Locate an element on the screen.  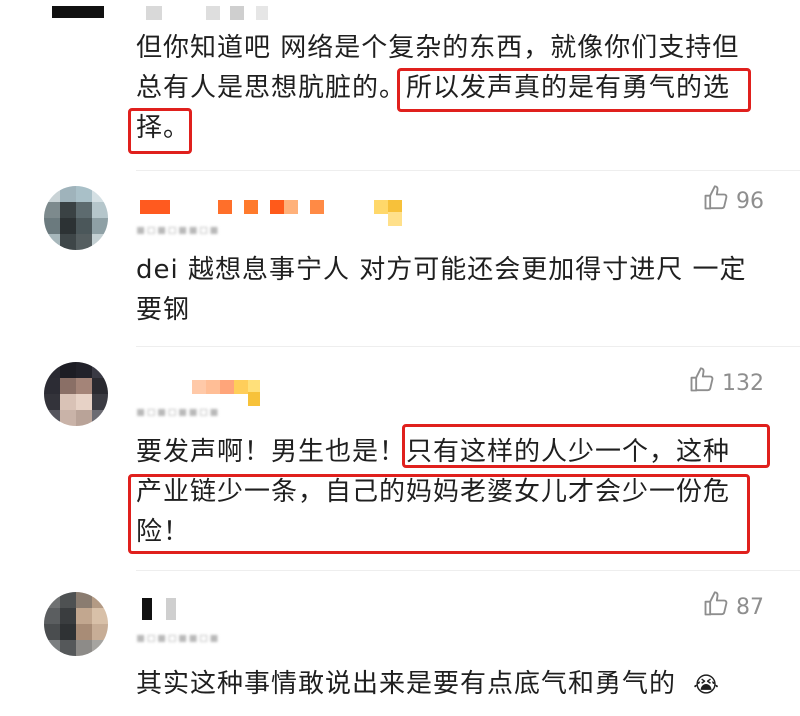
comment-2-line-2: 要钢 is located at coordinates (163, 310).